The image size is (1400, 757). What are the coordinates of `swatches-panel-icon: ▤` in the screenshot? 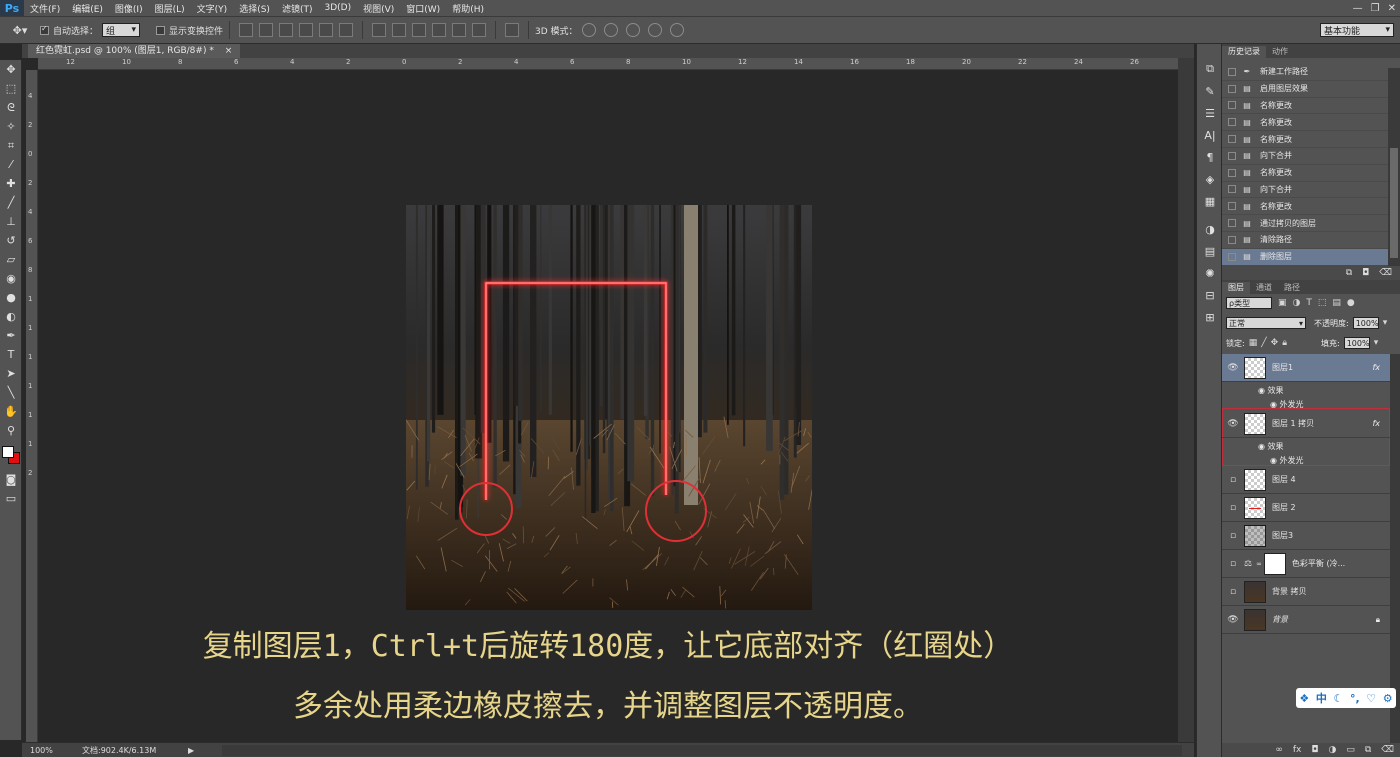 It's located at (1210, 251).